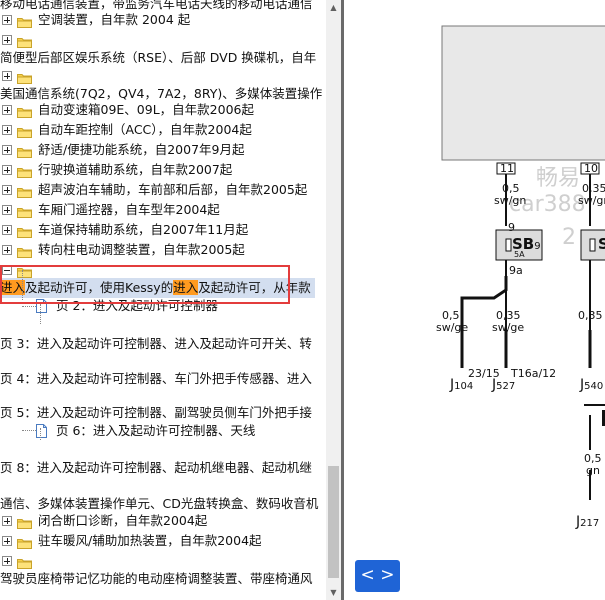 This screenshot has height=600, width=605. Describe the element at coordinates (569, 237) in the screenshot. I see `watermark: 2` at that location.